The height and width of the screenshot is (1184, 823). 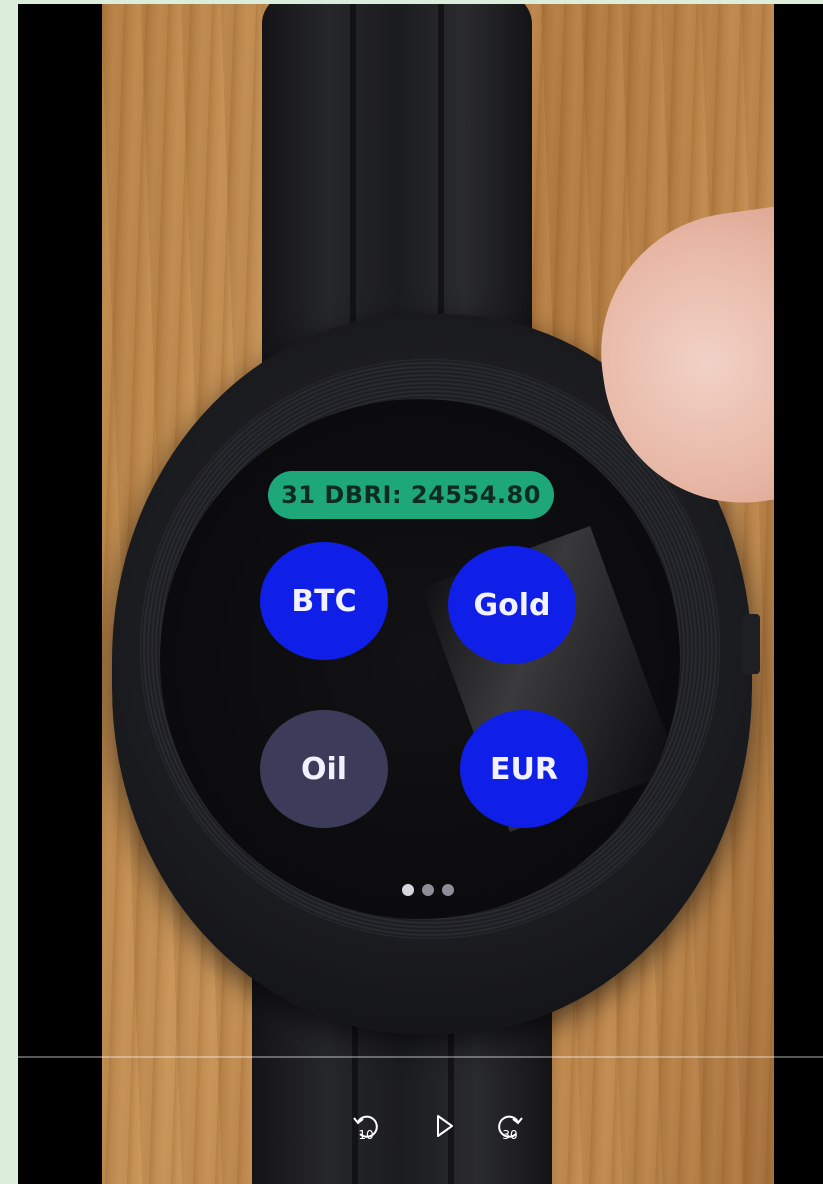 I want to click on index-value-badge: 31 DBRI: 24554.80, so click(x=411, y=495).